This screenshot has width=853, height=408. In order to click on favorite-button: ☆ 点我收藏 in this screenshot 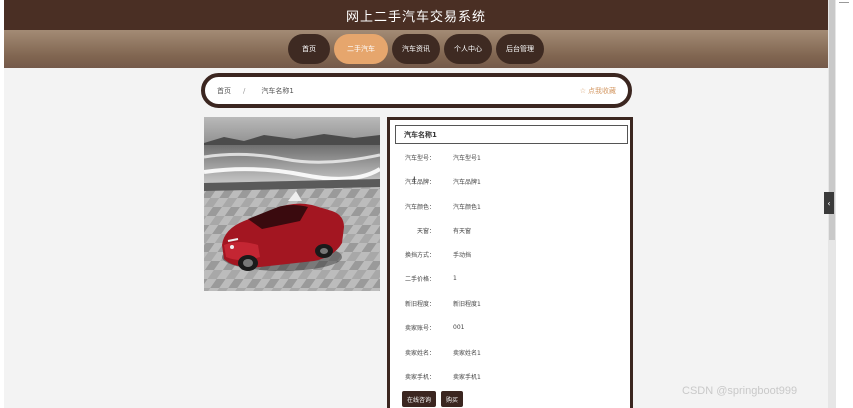, I will do `click(598, 91)`.